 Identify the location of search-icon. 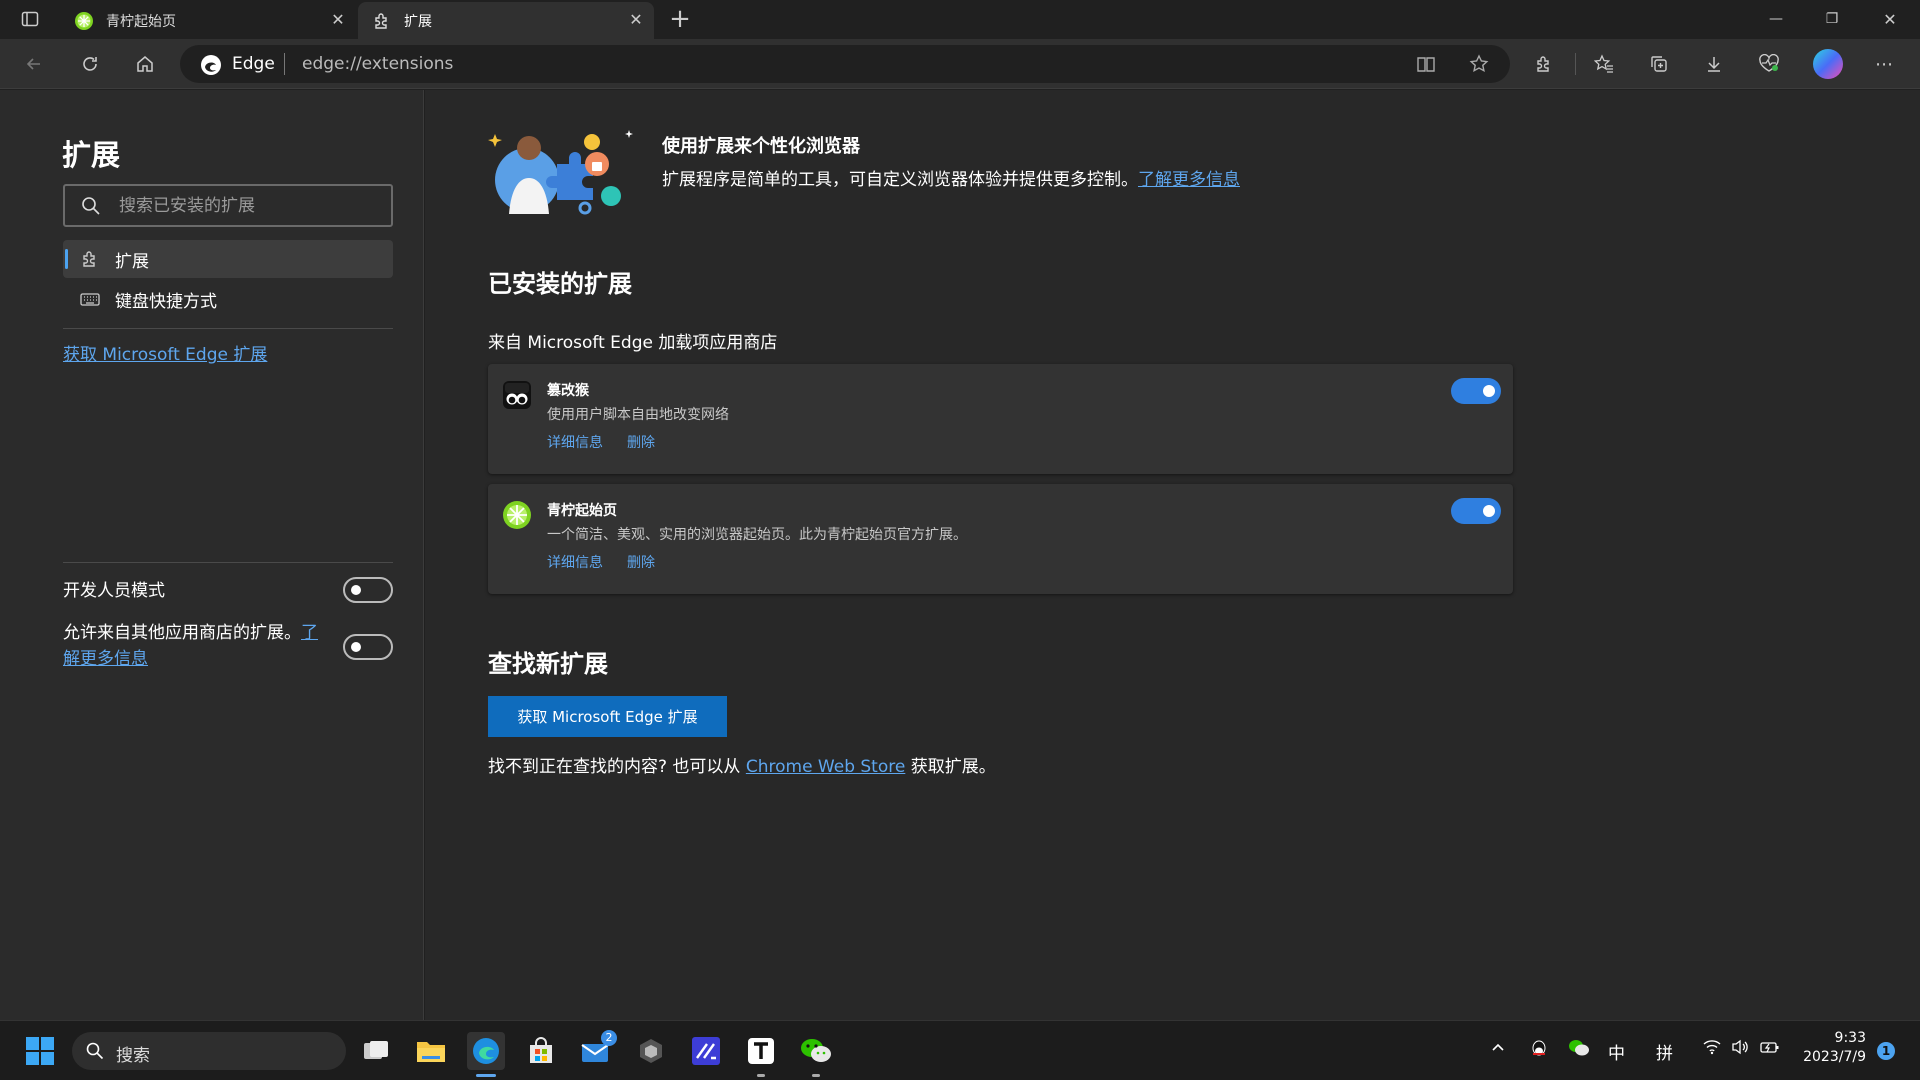
(91, 206).